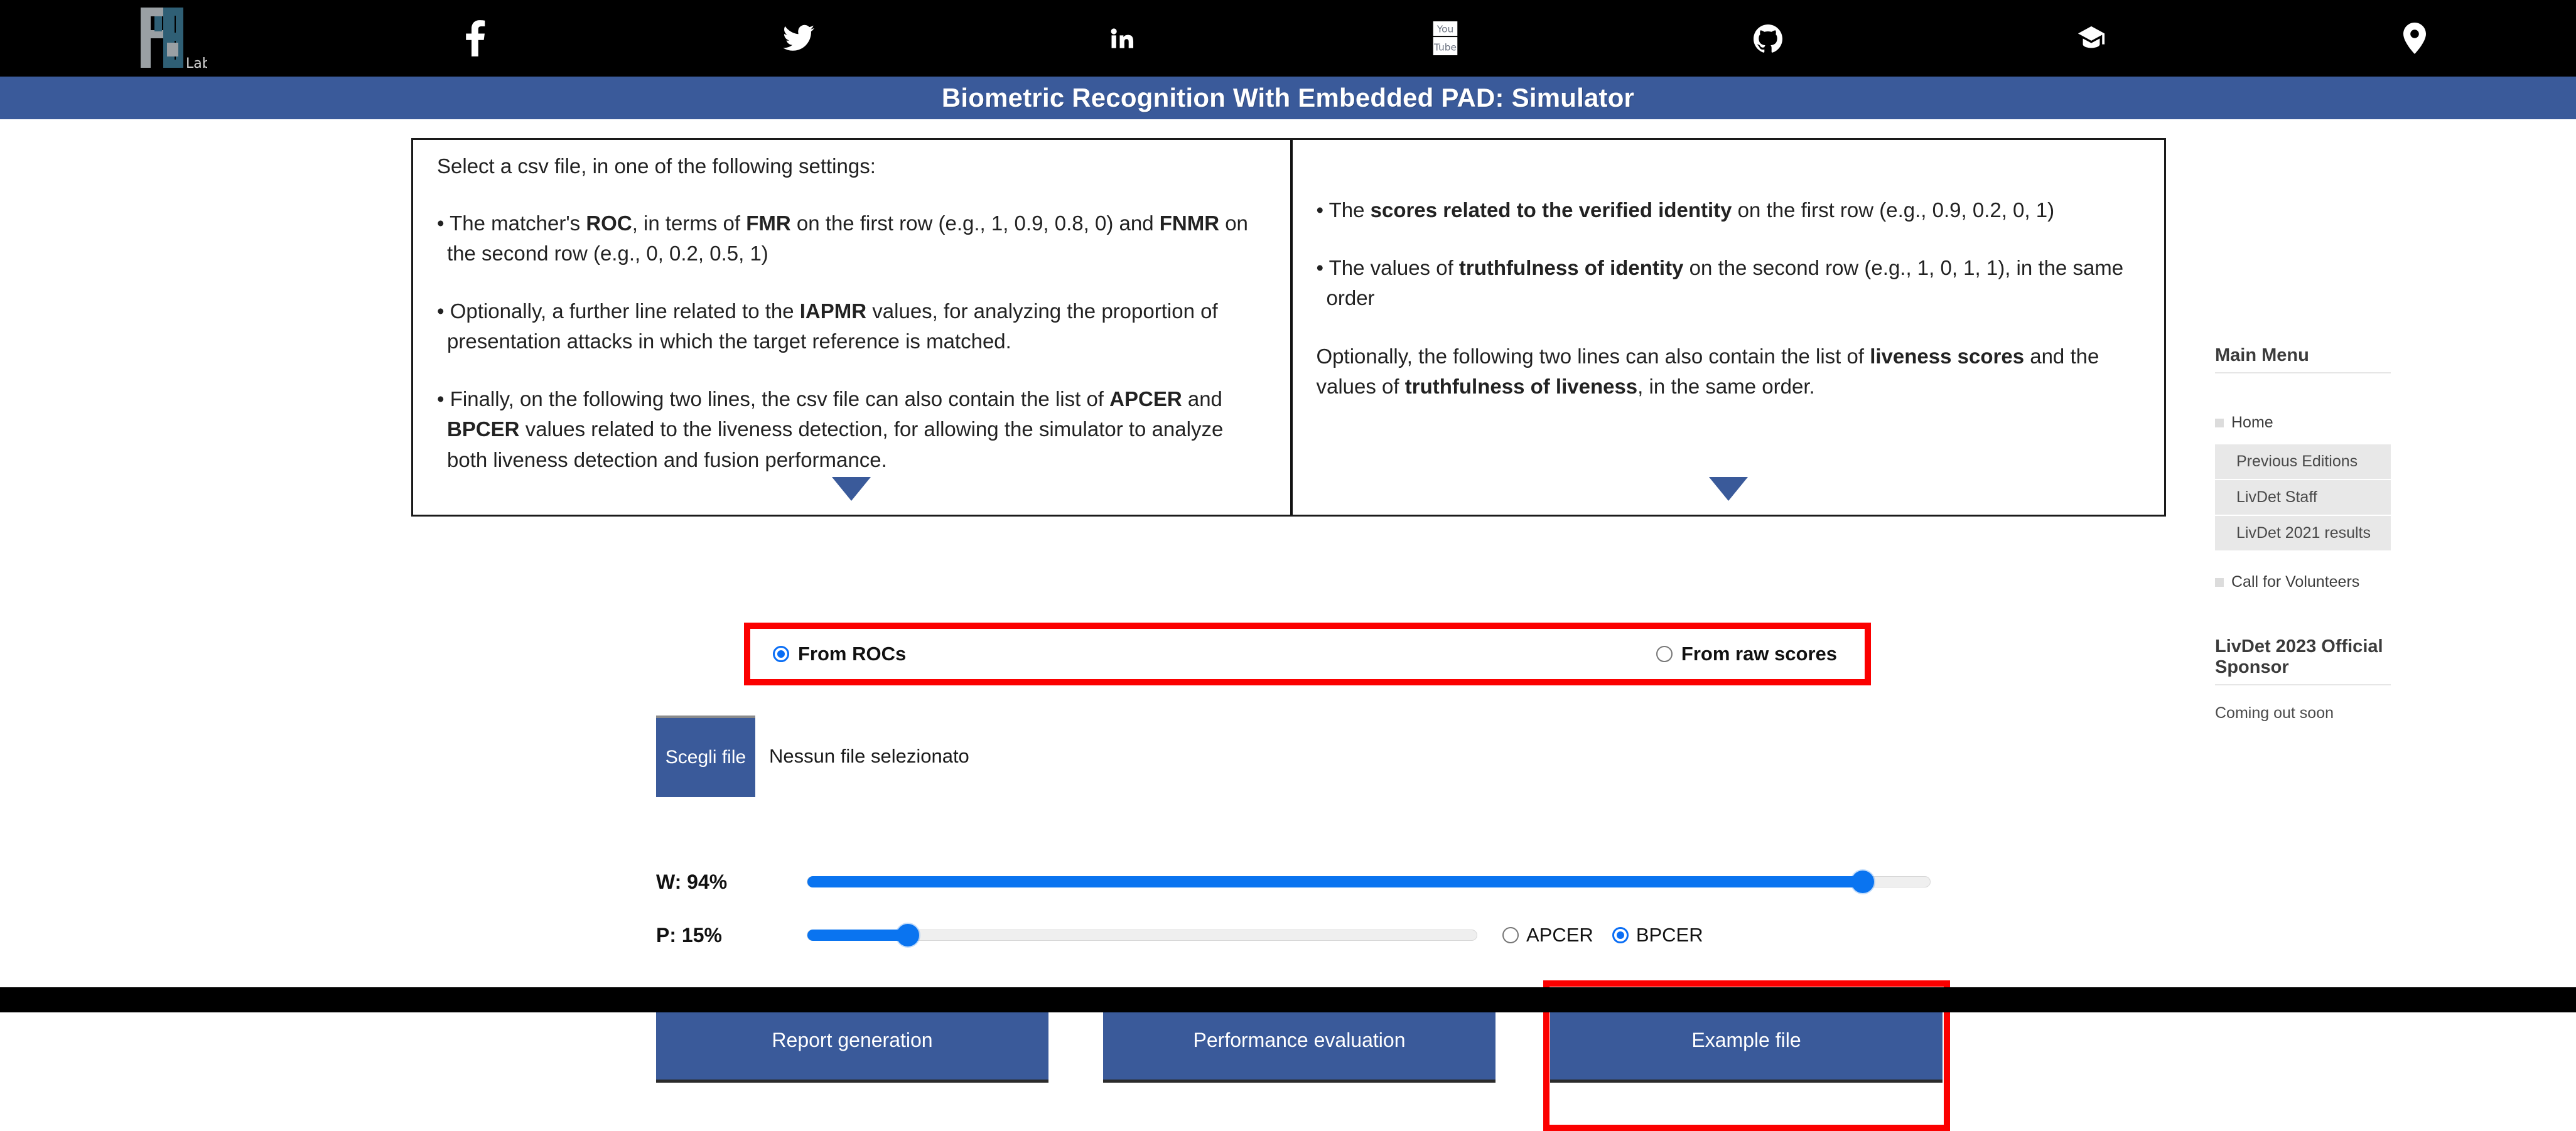 The image size is (2576, 1131). What do you see at coordinates (705, 756) in the screenshot?
I see `choose-file-button: Scegli file` at bounding box center [705, 756].